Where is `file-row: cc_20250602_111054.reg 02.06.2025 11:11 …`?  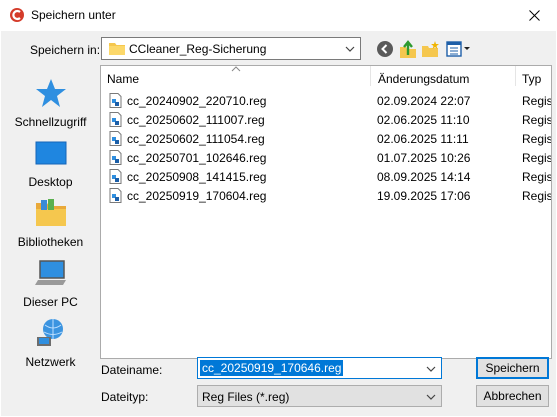
file-row: cc_20250602_111054.reg 02.06.2025 11:11 … is located at coordinates (326, 138).